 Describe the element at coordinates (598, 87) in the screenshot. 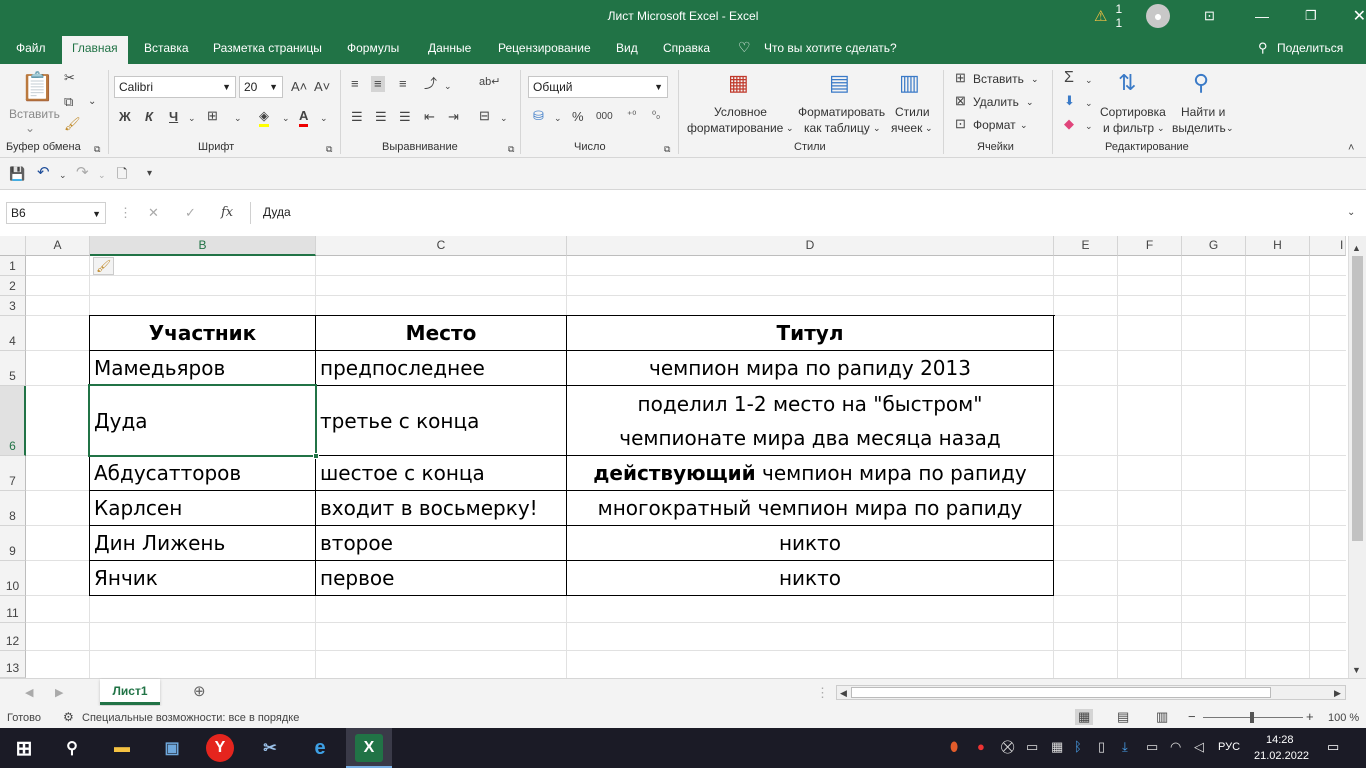

I see `number-format-select: Общий ▼` at that location.